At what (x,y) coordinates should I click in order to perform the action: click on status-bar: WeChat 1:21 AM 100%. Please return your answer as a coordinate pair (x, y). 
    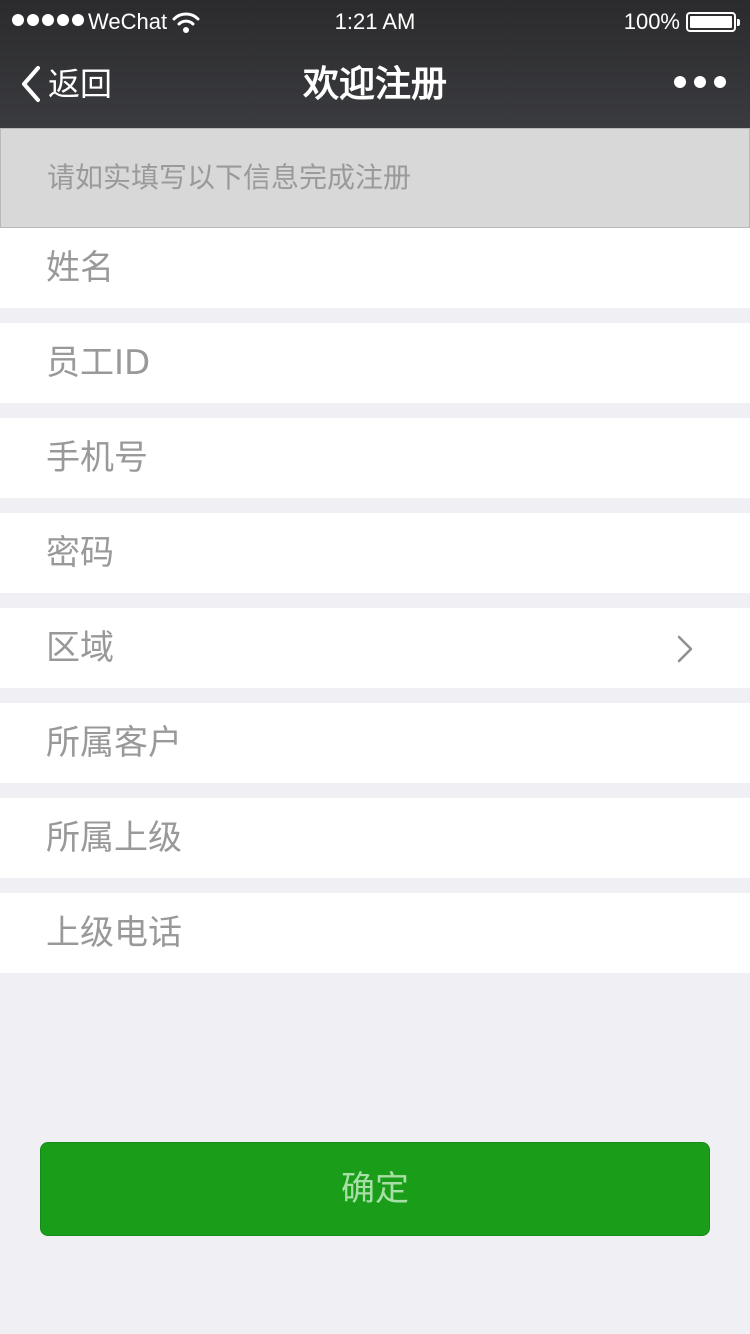
    Looking at the image, I should click on (375, 22).